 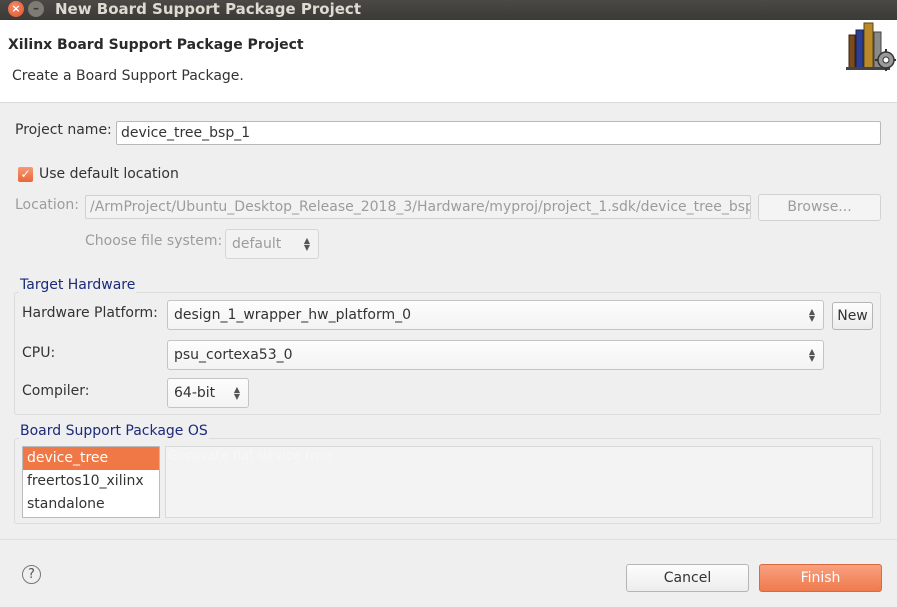 I want to click on project-name-label: Project name:, so click(x=63, y=130).